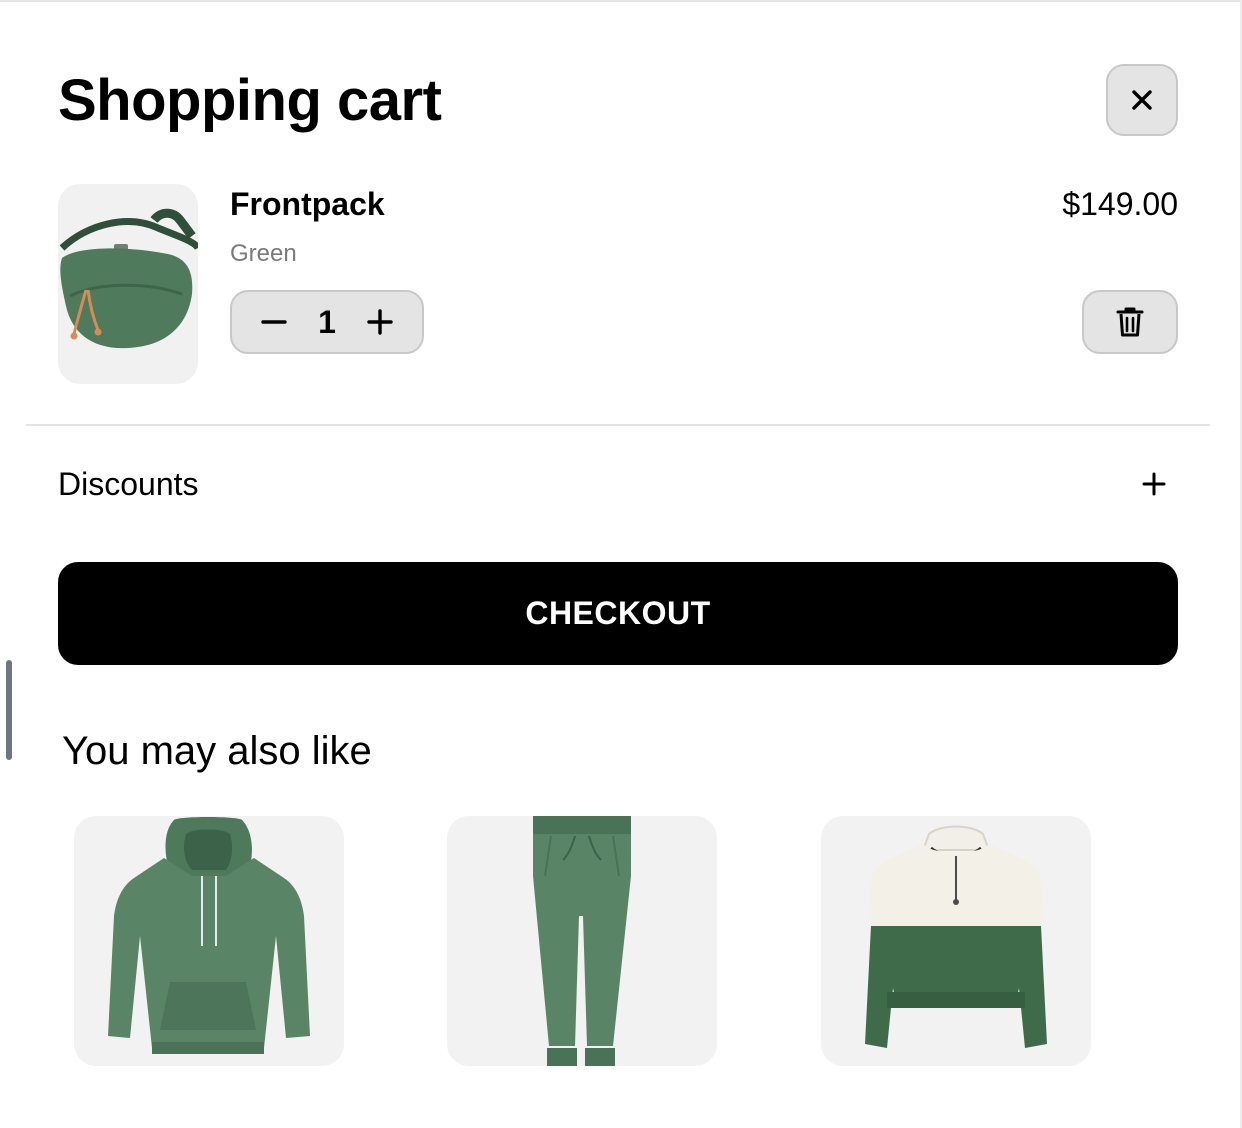 The image size is (1242, 1128). What do you see at coordinates (621, 1) in the screenshot?
I see `panel-top-border` at bounding box center [621, 1].